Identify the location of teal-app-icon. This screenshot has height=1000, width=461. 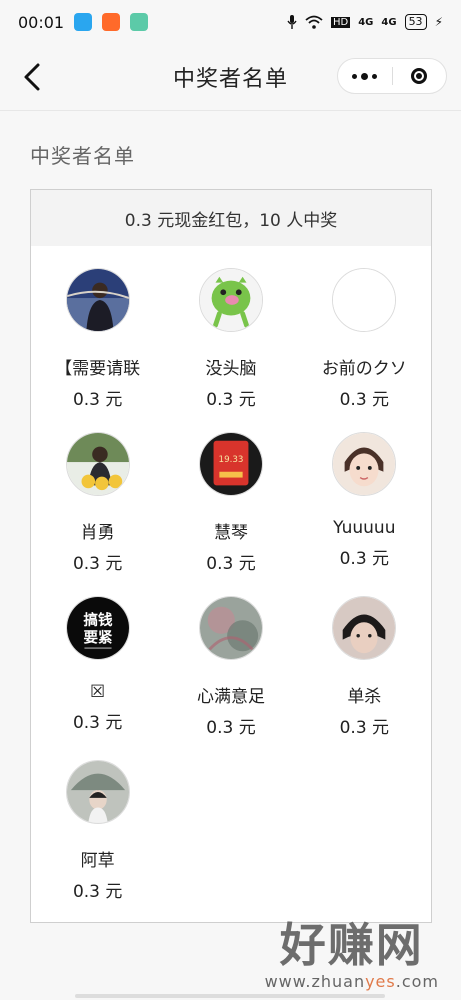
(139, 22).